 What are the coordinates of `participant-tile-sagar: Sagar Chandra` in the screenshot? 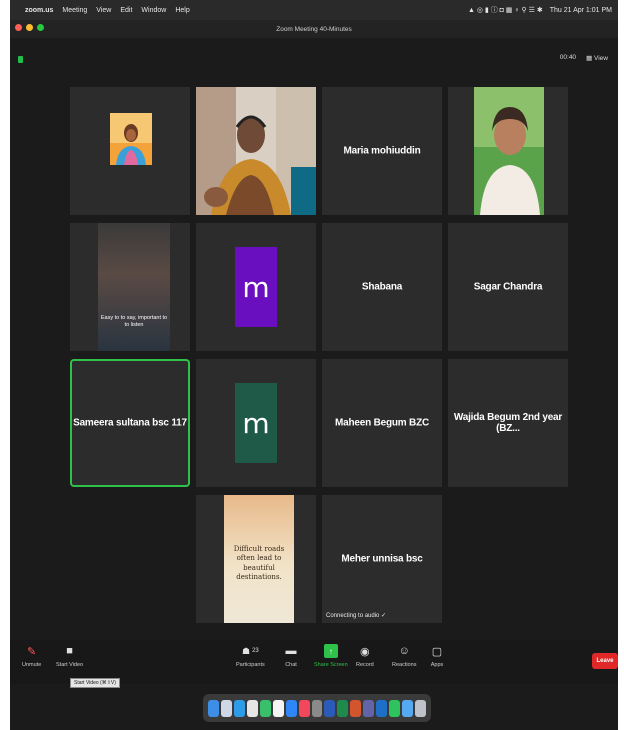 It's located at (508, 287).